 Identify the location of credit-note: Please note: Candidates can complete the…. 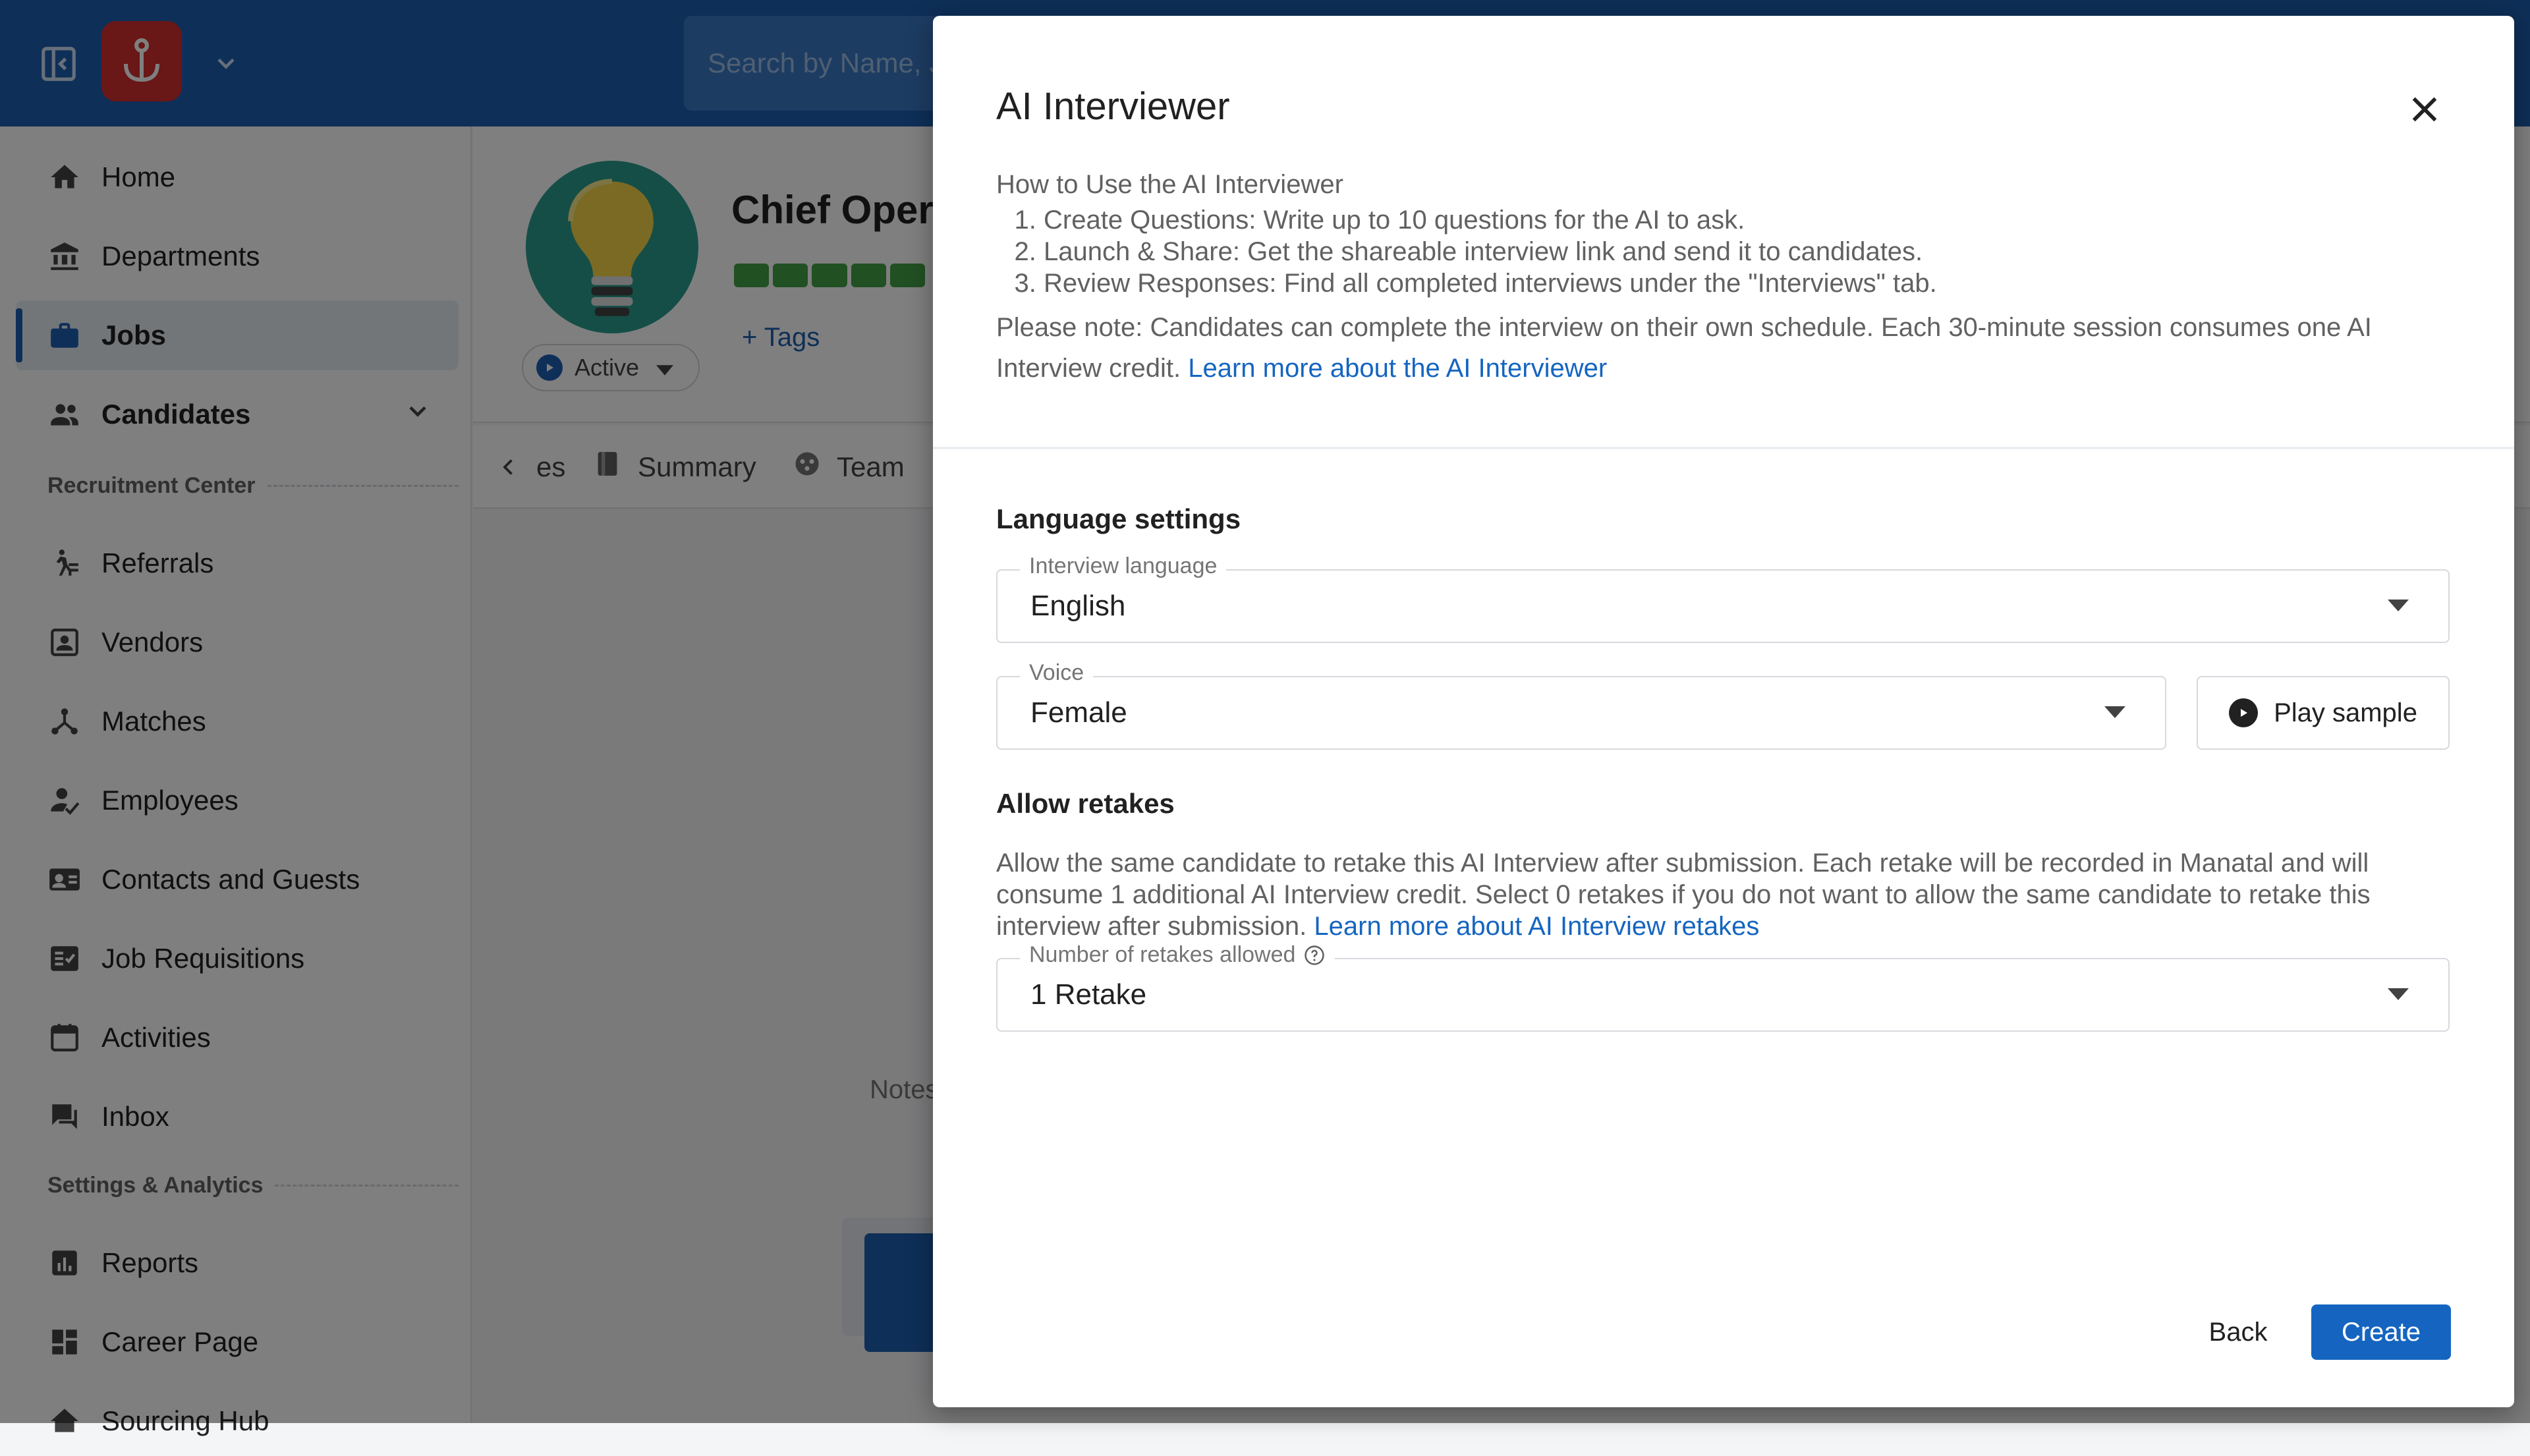
(1684, 348).